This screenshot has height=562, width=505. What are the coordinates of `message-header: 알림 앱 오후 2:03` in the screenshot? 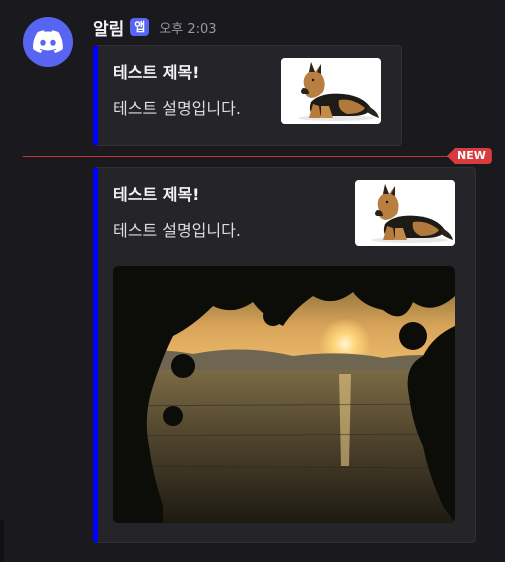 It's located at (155, 27).